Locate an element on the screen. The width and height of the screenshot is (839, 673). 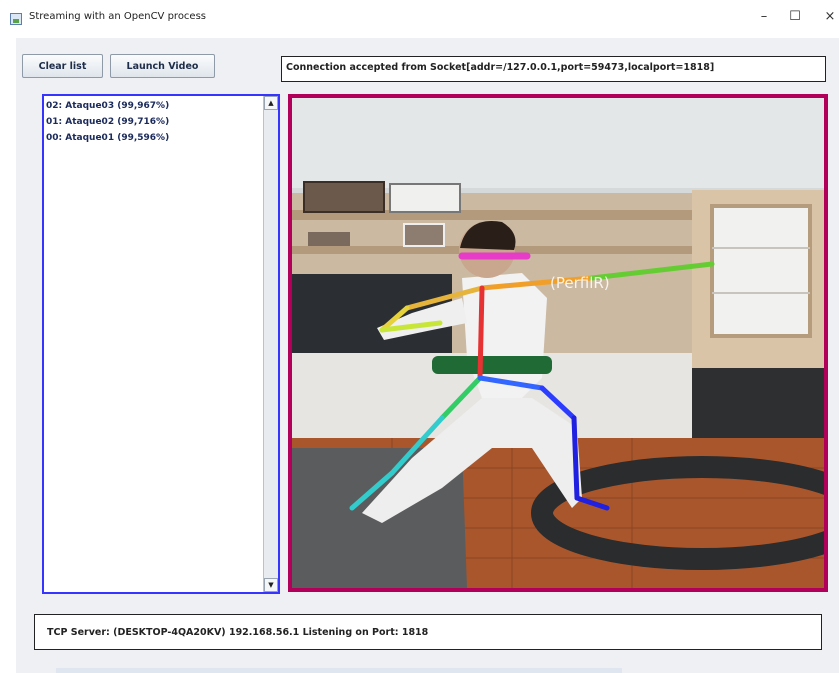
bottom-scroll-strip is located at coordinates (339, 670).